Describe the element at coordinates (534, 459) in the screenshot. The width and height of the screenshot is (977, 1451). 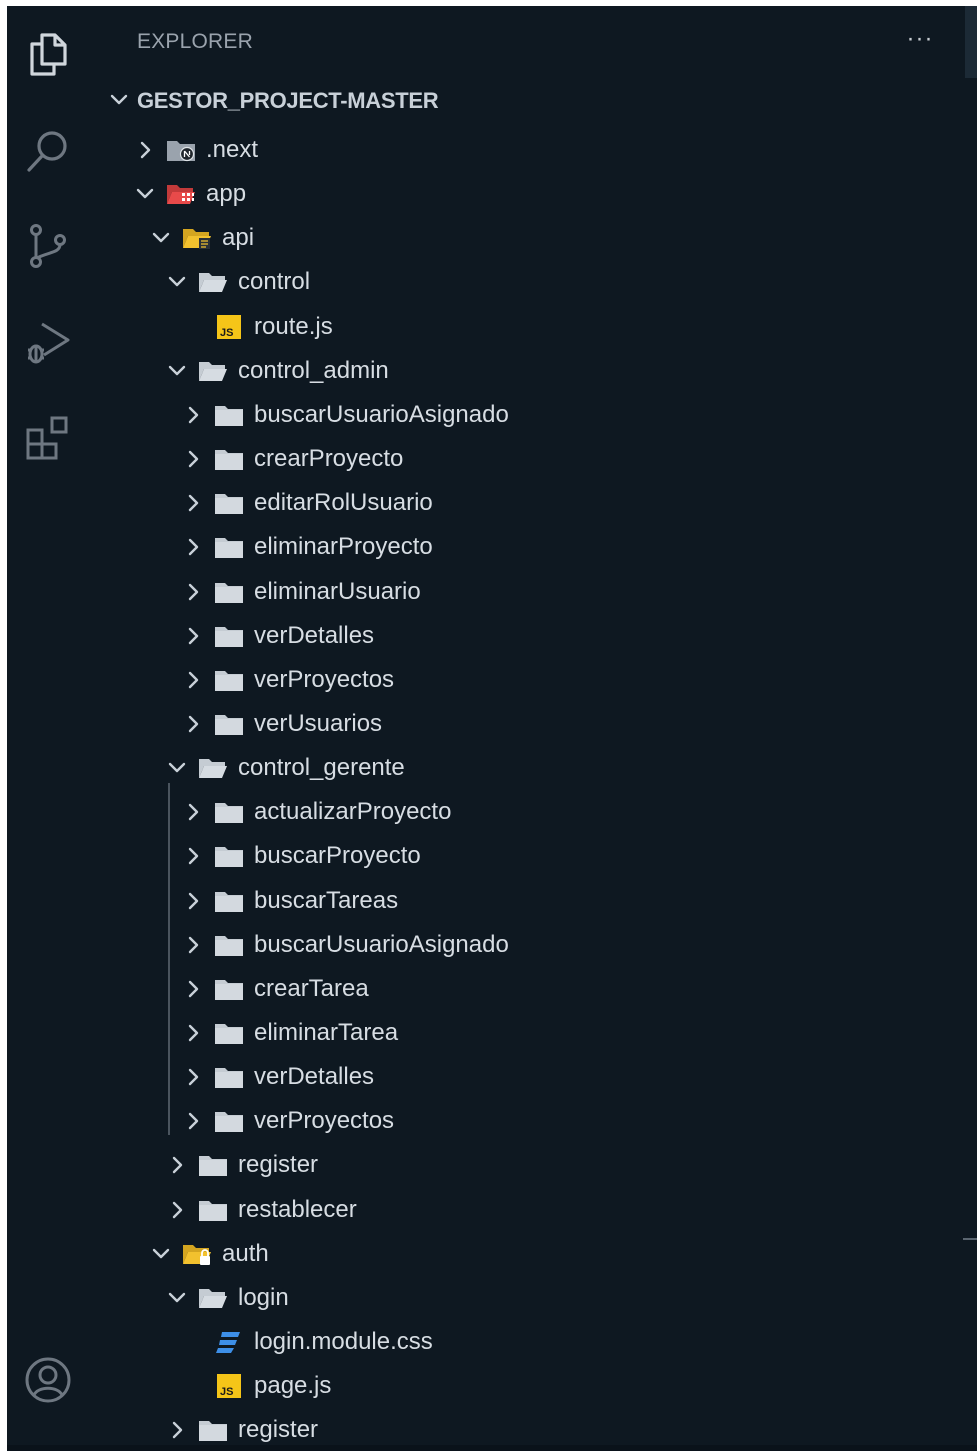
I see `tree-folder-row: crearProyecto` at that location.